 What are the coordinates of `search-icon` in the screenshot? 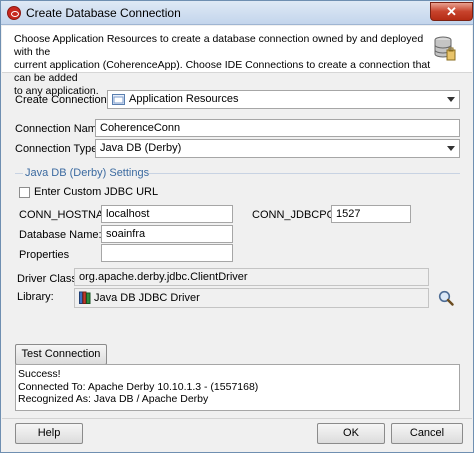 It's located at (446, 298).